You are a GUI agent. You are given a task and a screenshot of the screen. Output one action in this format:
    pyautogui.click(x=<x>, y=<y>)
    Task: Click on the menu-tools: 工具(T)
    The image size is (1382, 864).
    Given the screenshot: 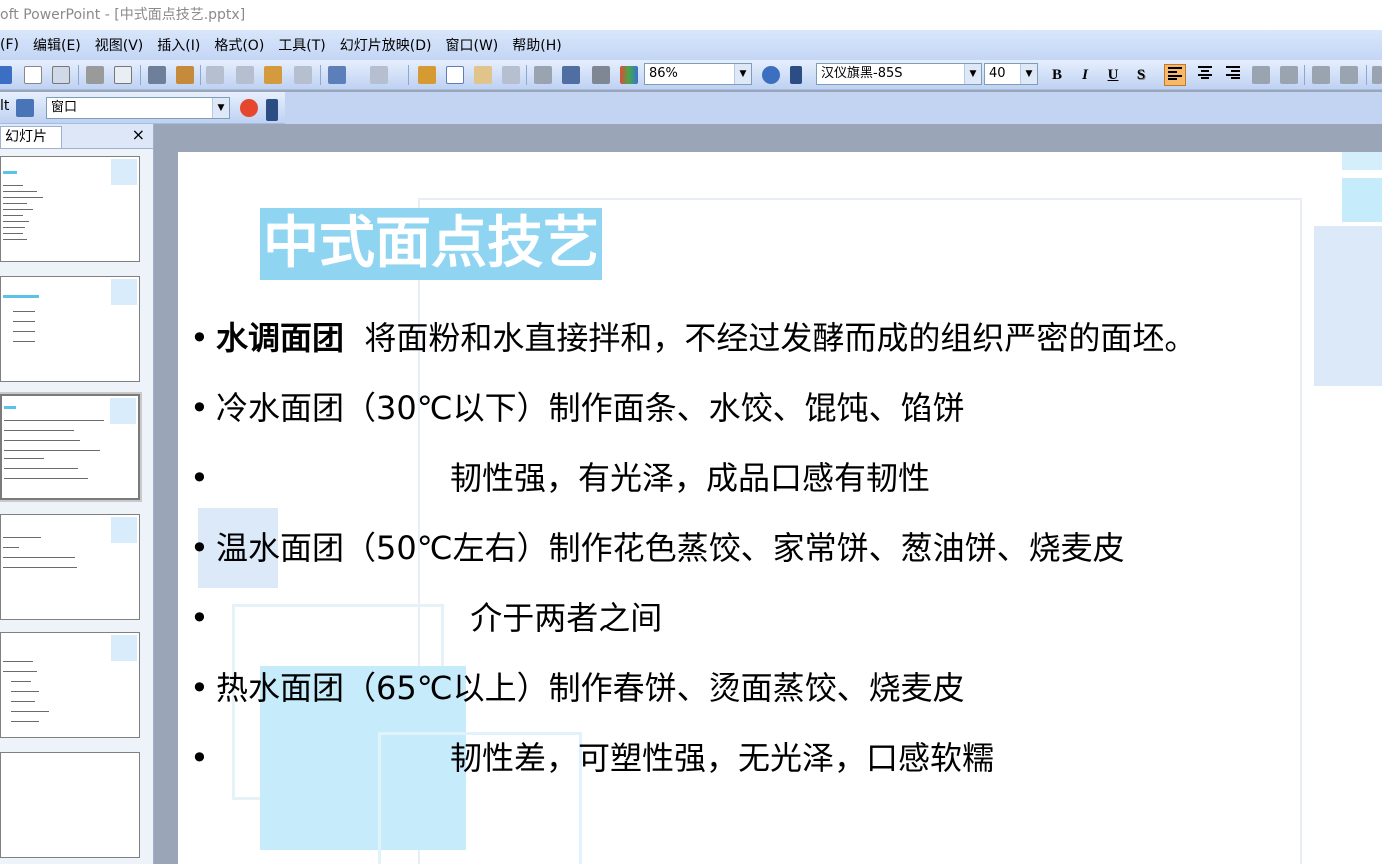 What is the action you would take?
    pyautogui.click(x=301, y=45)
    